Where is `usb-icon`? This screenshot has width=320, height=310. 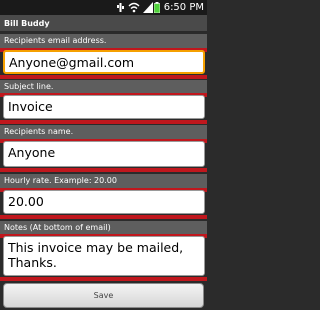
usb-icon is located at coordinates (120, 7).